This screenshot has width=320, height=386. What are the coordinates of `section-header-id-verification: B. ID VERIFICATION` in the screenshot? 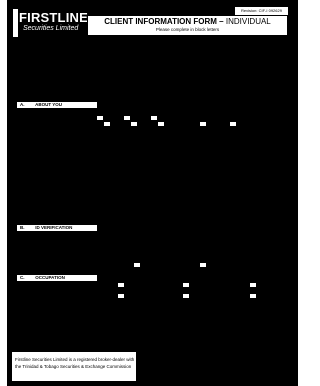 It's located at (57, 228).